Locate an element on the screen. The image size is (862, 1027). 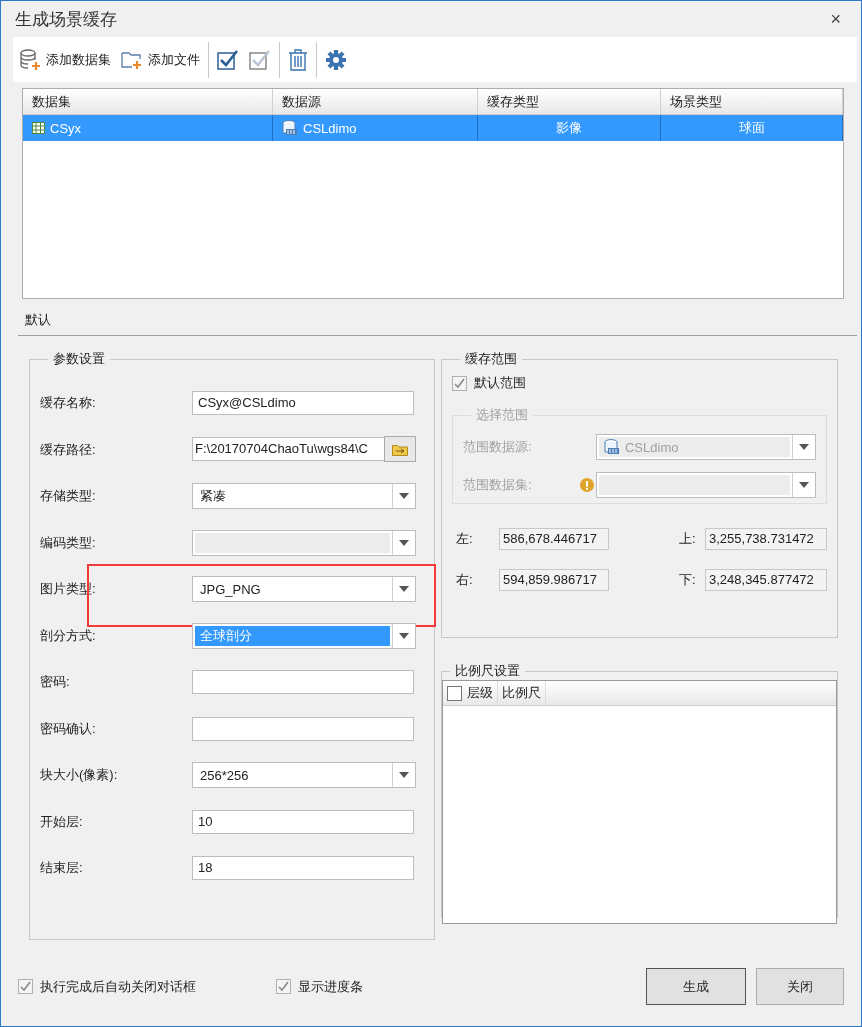
warning-icon is located at coordinates (587, 485).